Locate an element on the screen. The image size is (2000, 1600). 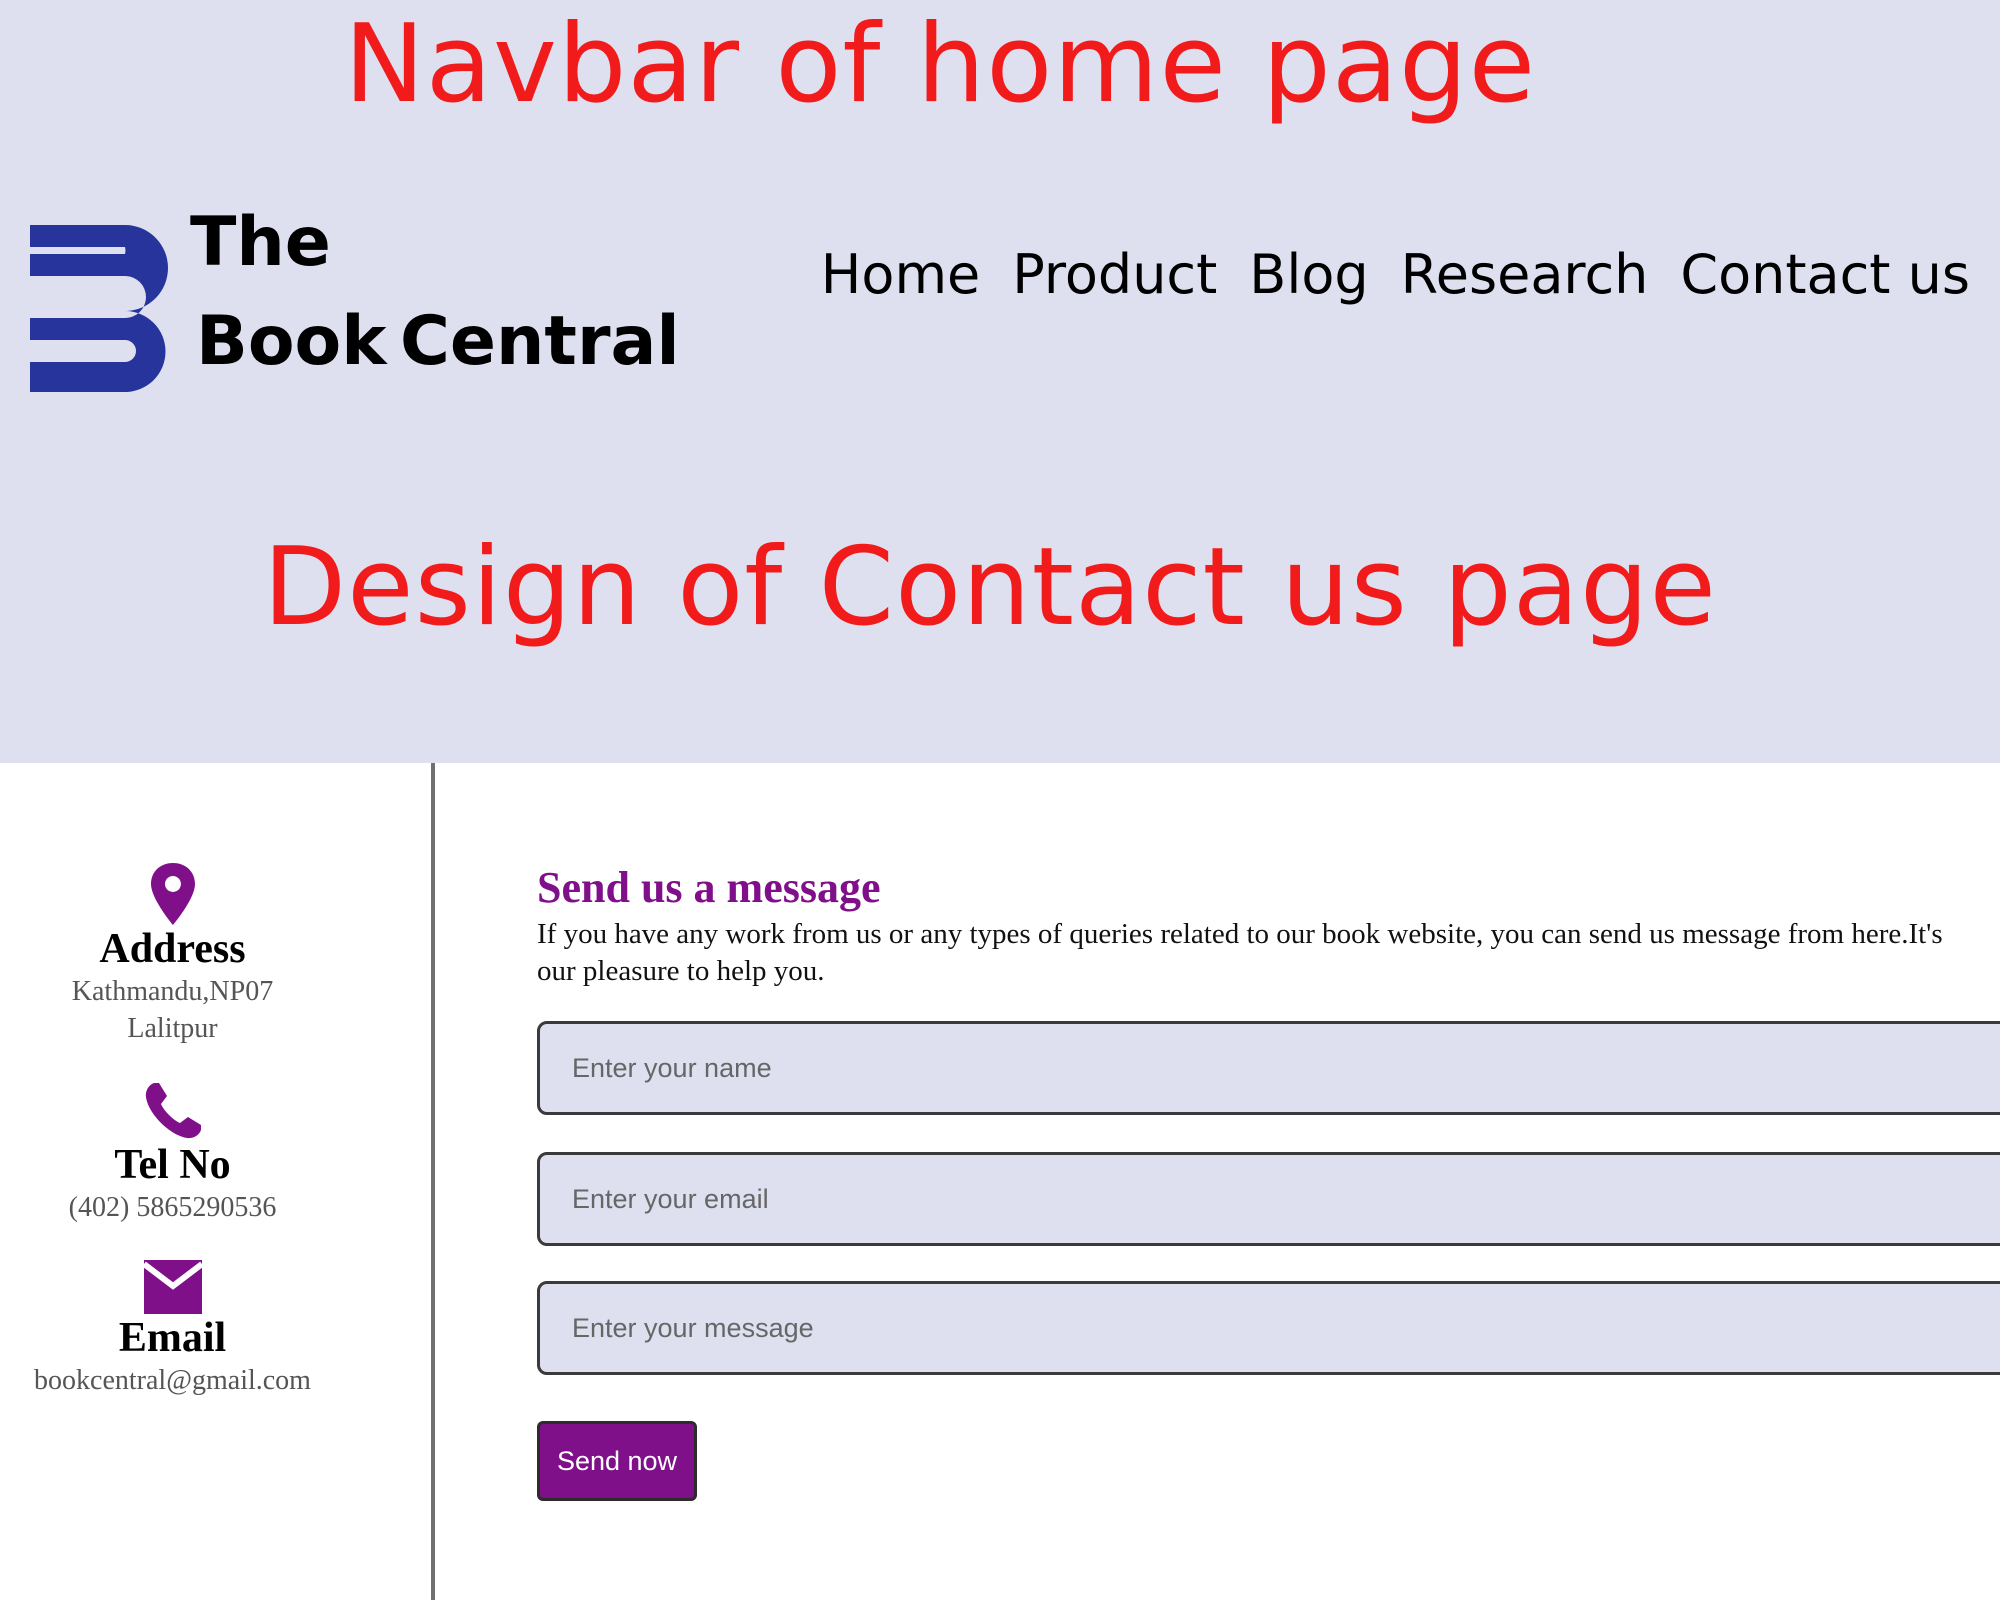
nav-item-product: Product is located at coordinates (1114, 275).